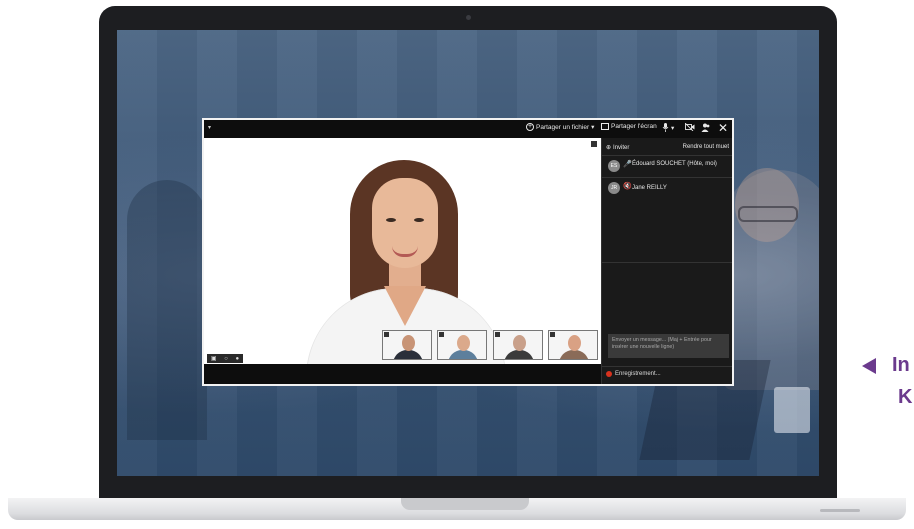 This screenshot has height=529, width=914. I want to click on callout-text-line2: K, so click(905, 397).